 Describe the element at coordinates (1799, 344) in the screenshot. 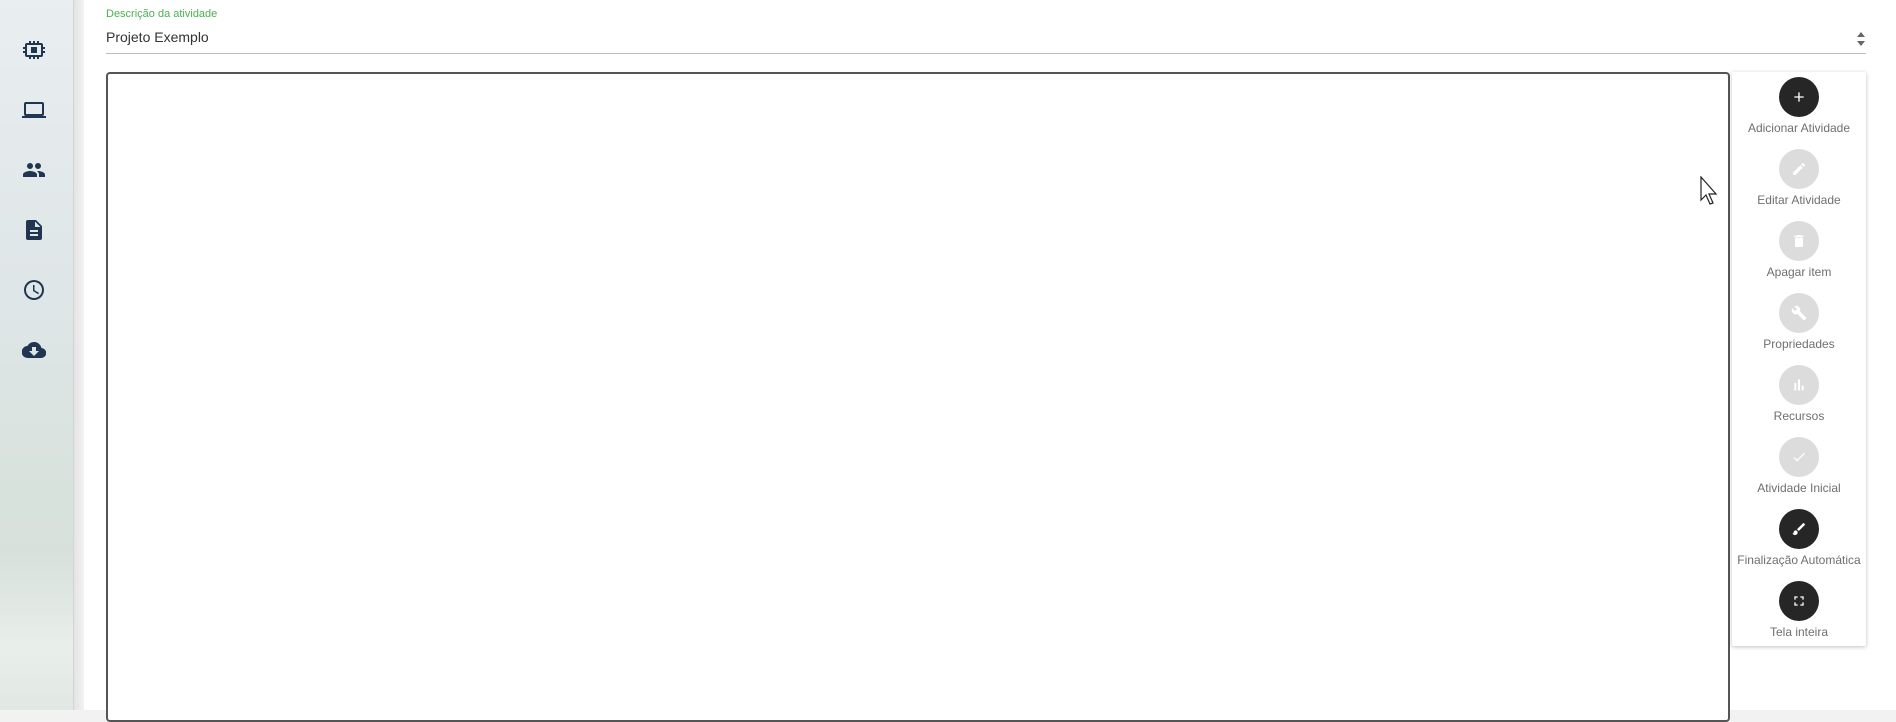

I see `properties-label: Propriedades` at that location.